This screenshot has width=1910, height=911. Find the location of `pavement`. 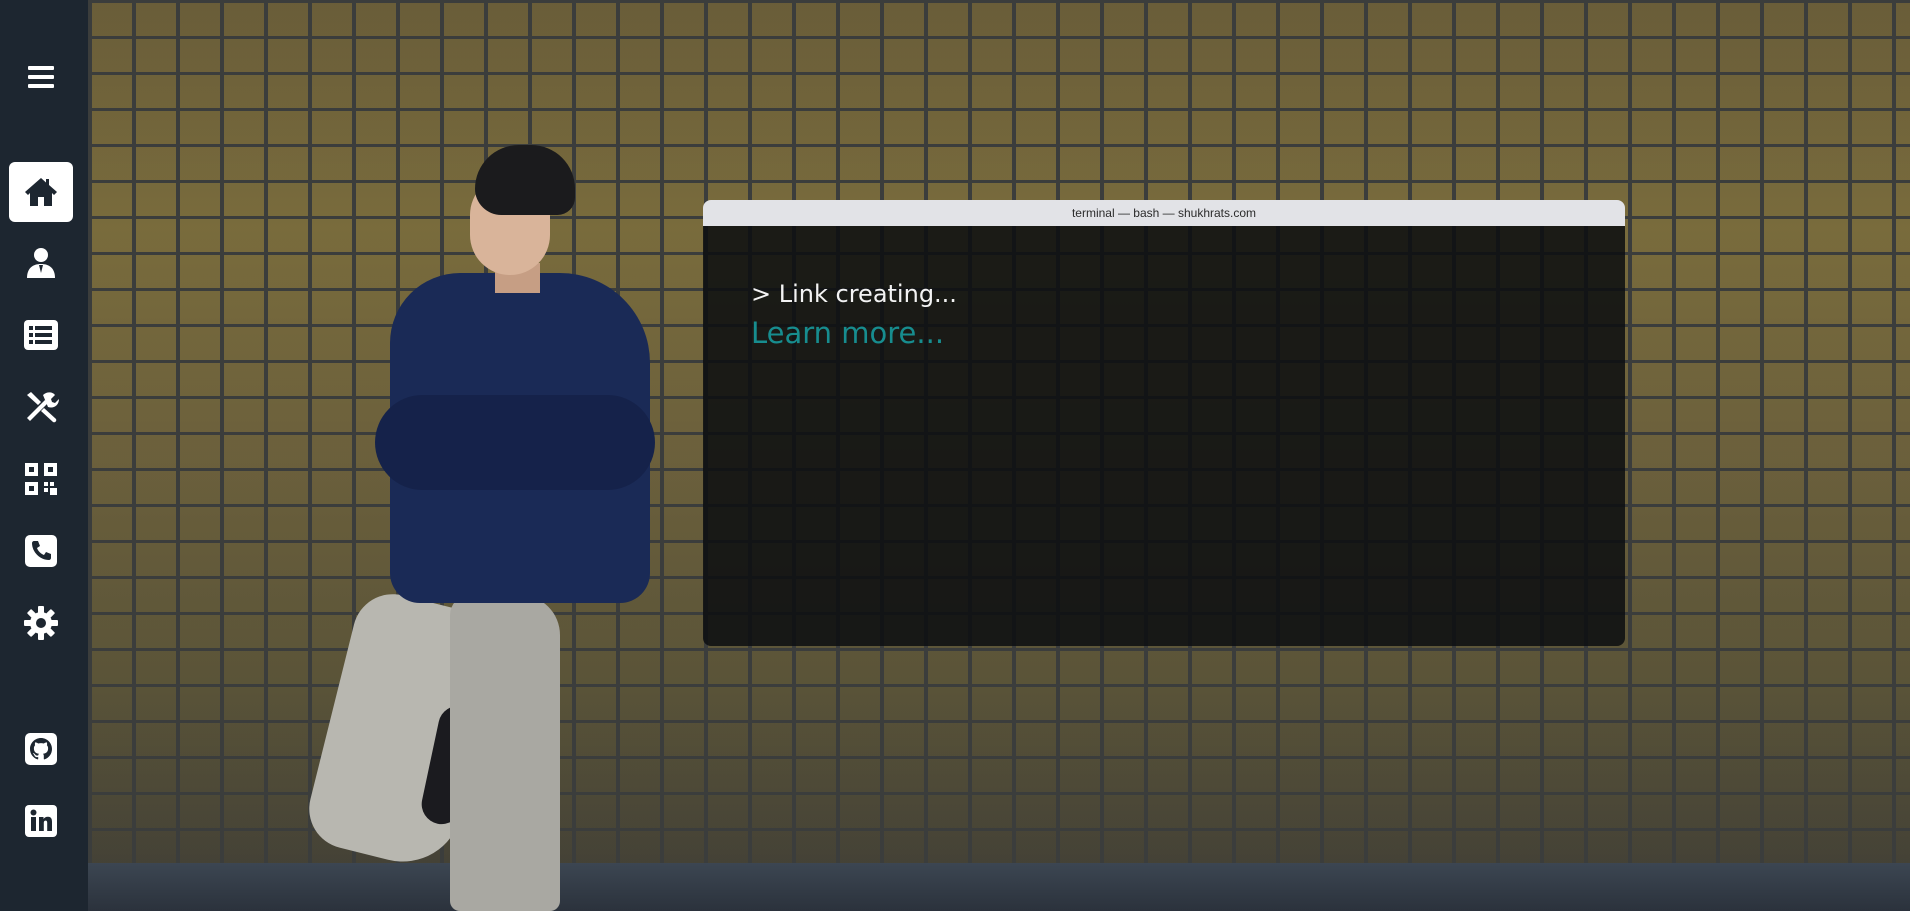

pavement is located at coordinates (955, 887).